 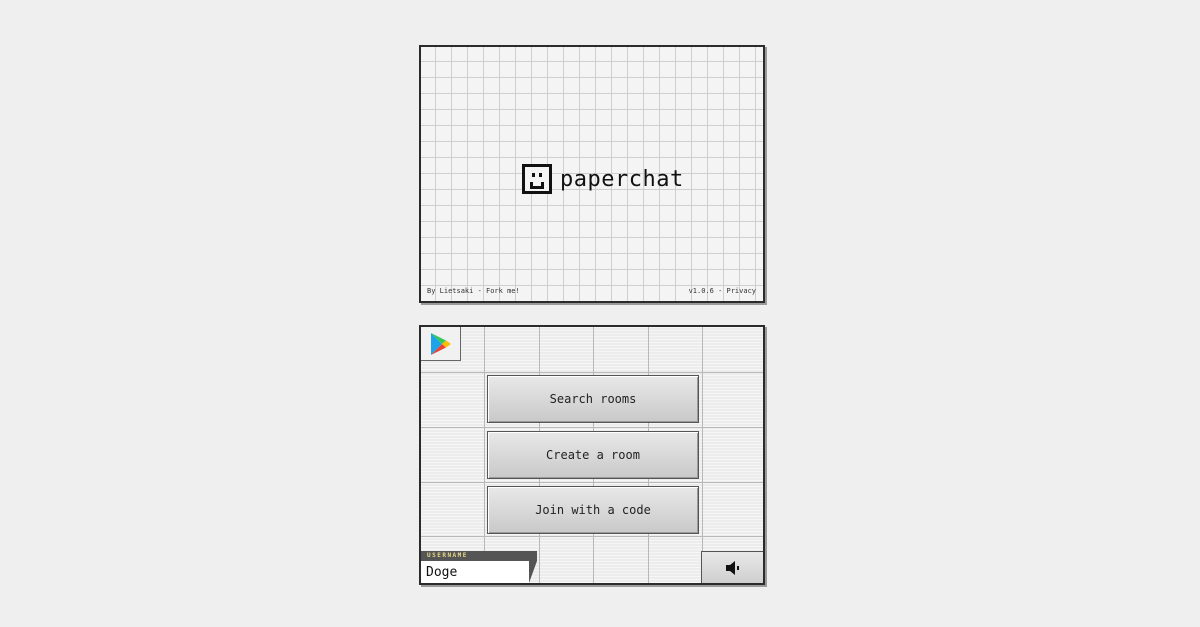 I want to click on google-play-icon, so click(x=440, y=343).